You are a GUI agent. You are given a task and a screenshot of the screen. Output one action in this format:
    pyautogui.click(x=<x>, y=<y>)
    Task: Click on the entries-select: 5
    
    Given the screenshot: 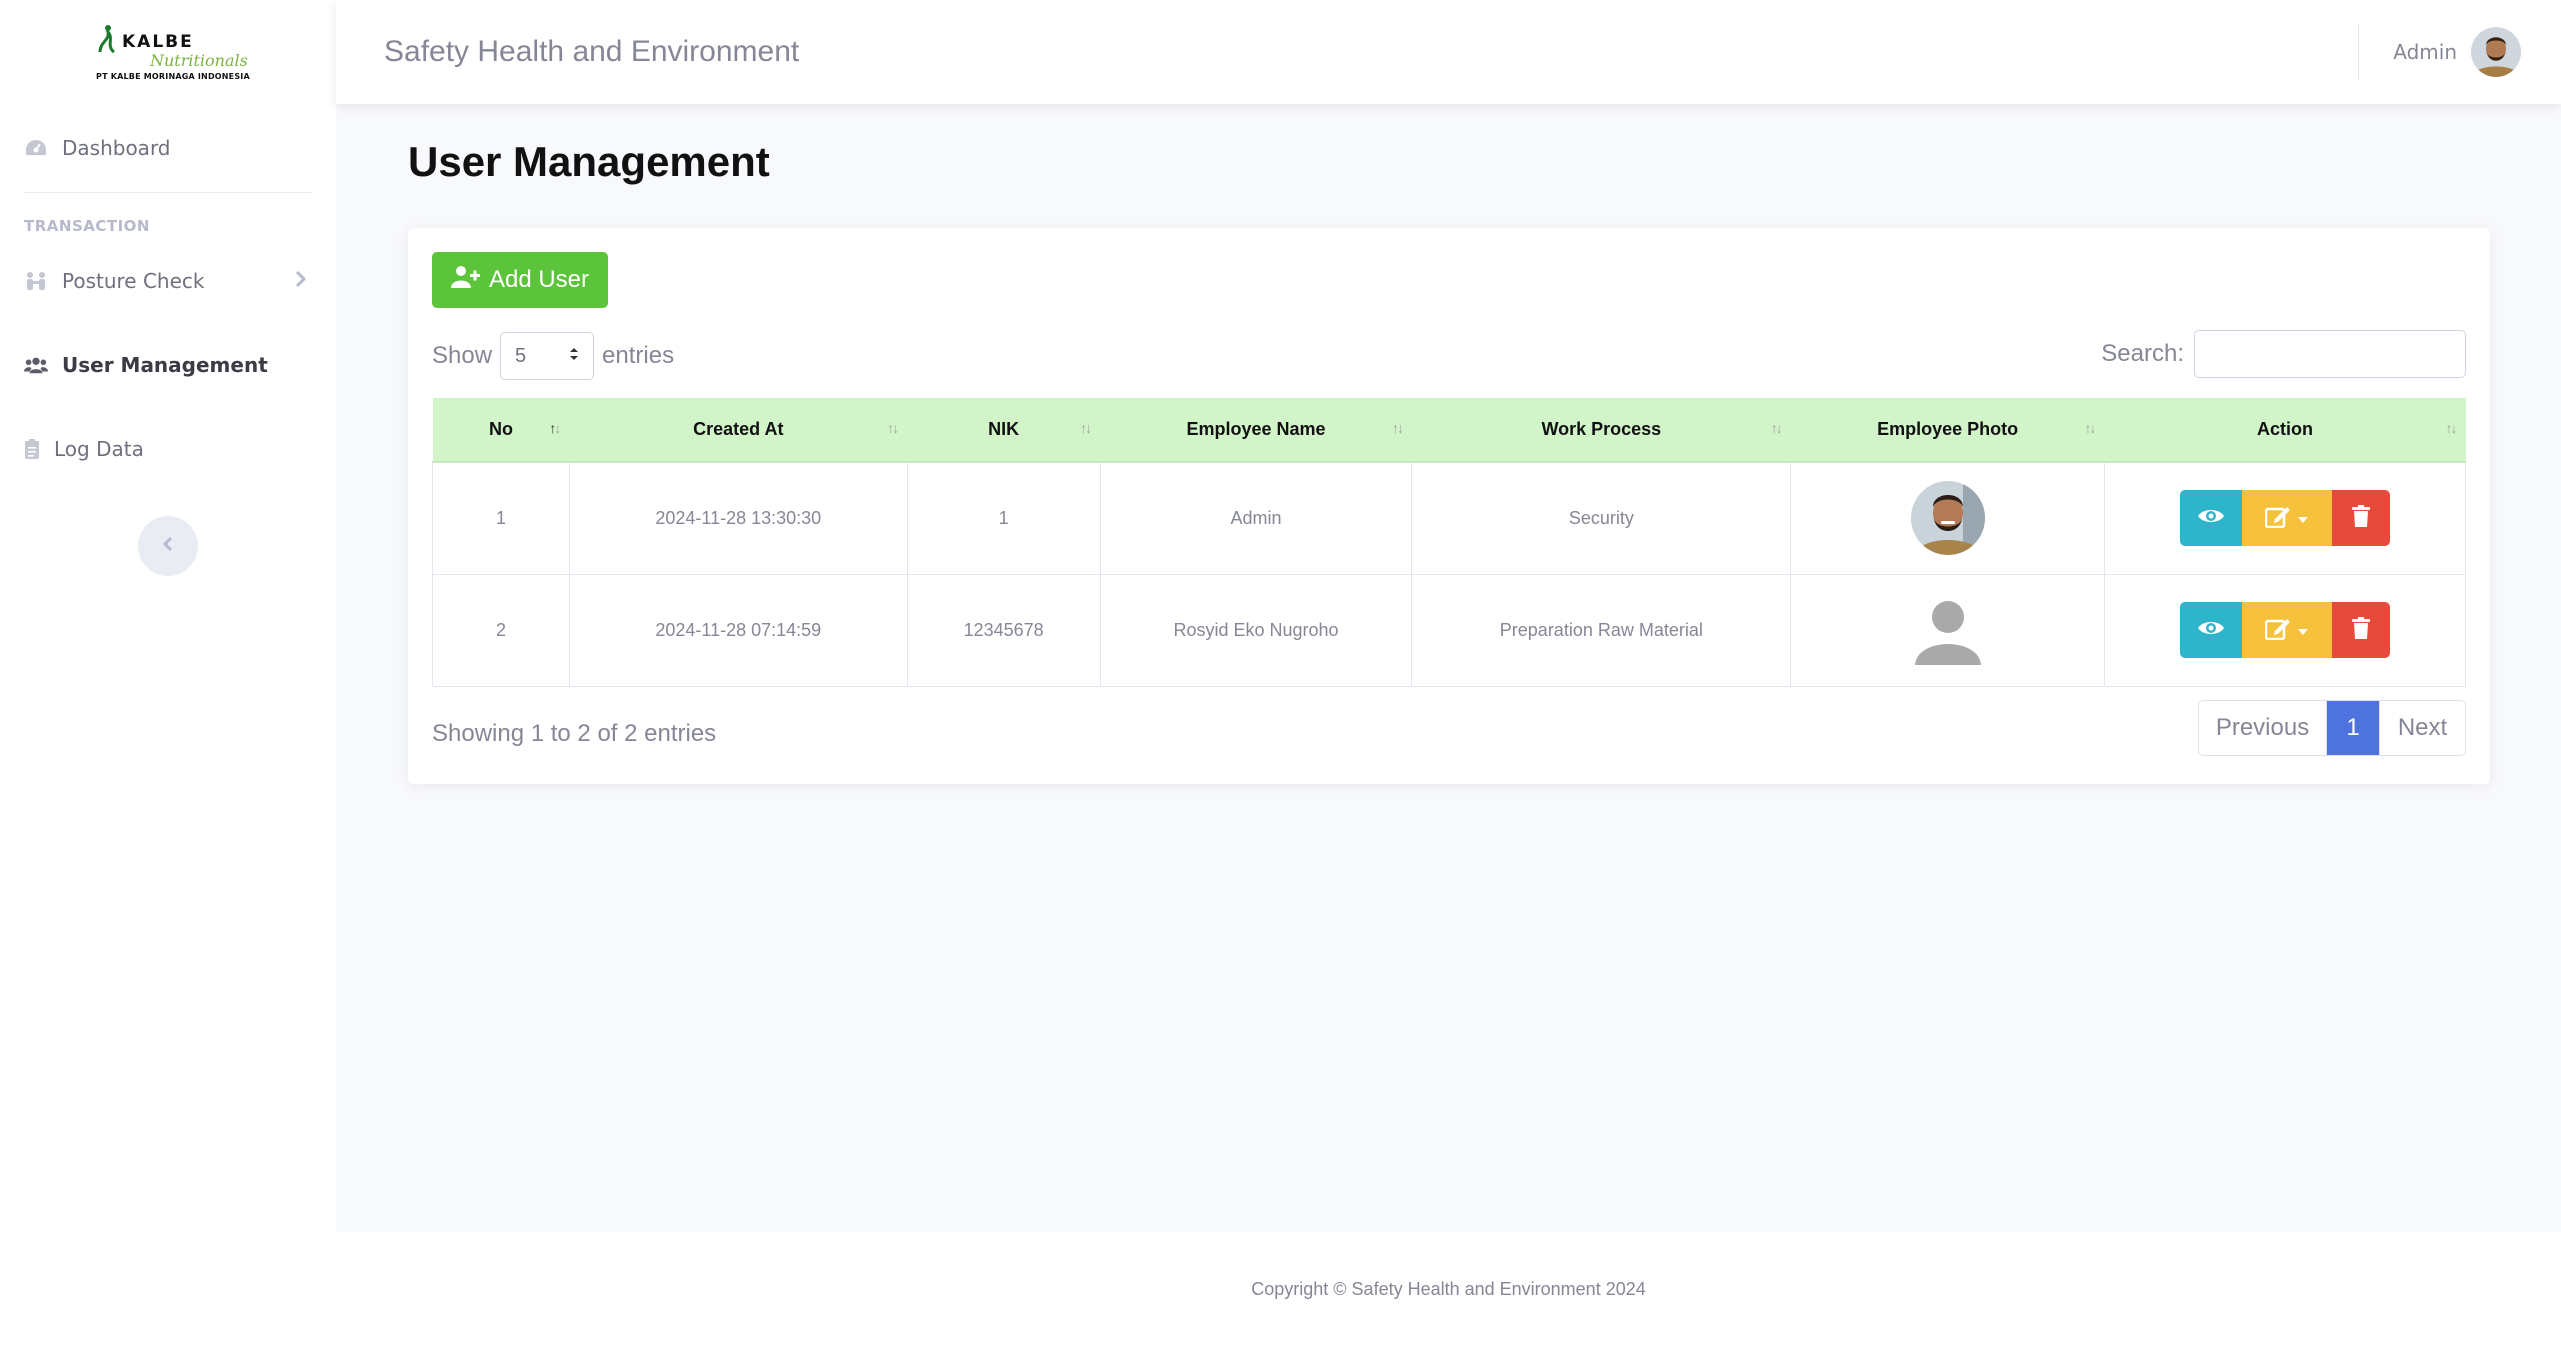 What is the action you would take?
    pyautogui.click(x=547, y=356)
    